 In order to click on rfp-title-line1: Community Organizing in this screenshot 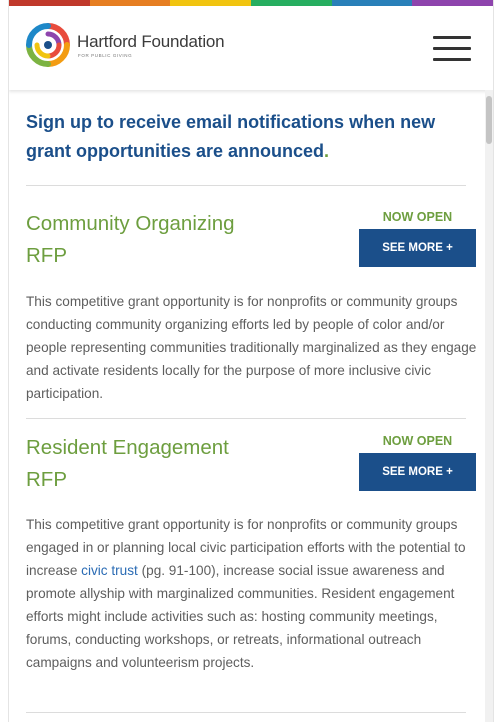, I will do `click(130, 223)`.